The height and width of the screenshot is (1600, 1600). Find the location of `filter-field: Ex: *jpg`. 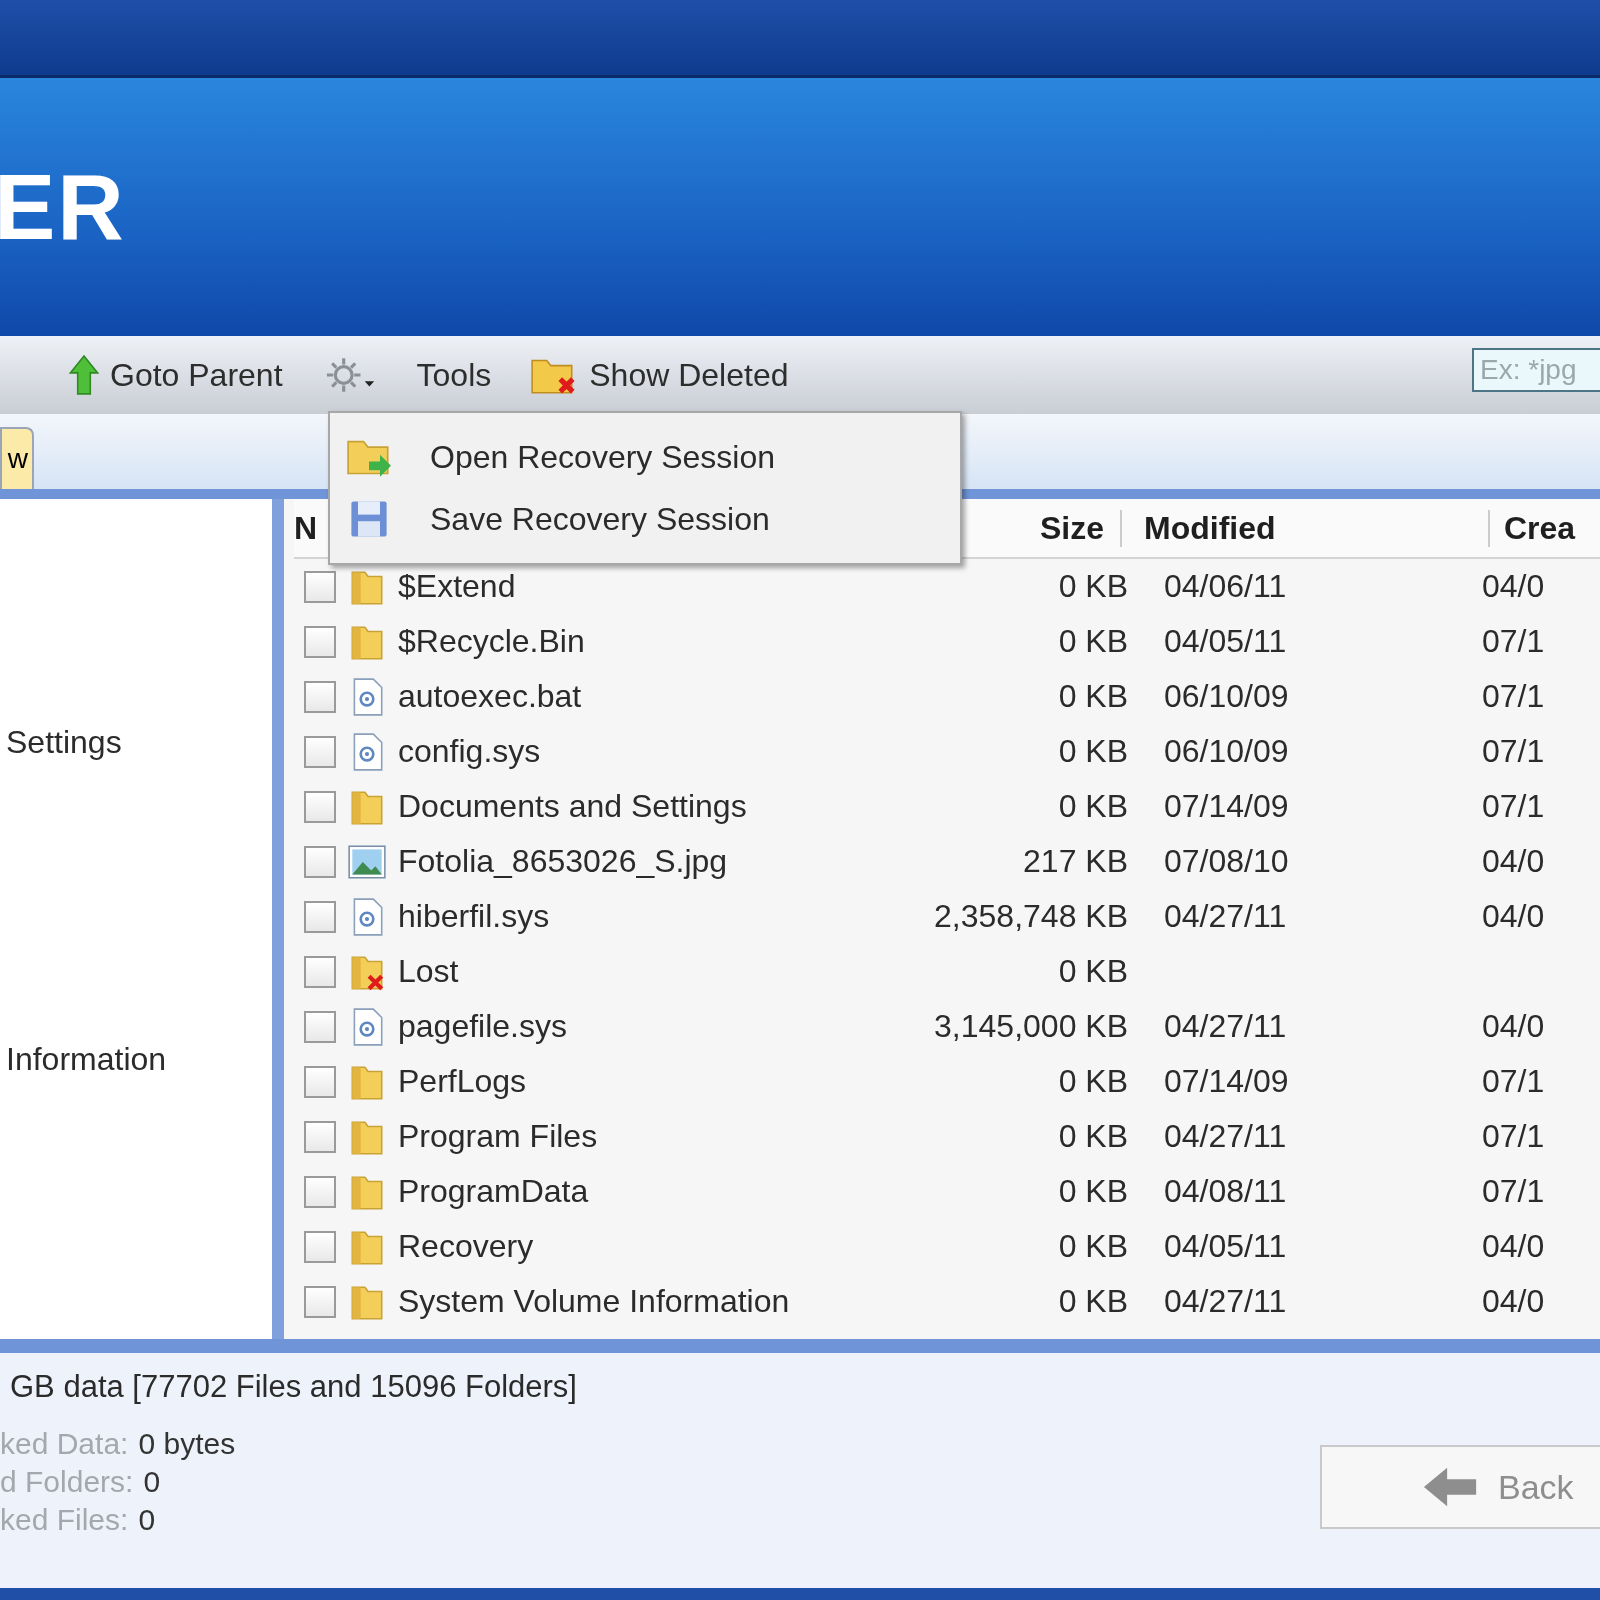

filter-field: Ex: *jpg is located at coordinates (1536, 370).